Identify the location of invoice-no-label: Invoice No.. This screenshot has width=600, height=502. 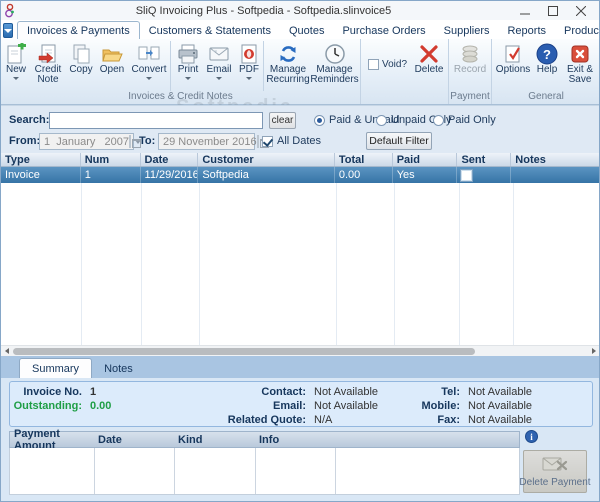
(52, 392).